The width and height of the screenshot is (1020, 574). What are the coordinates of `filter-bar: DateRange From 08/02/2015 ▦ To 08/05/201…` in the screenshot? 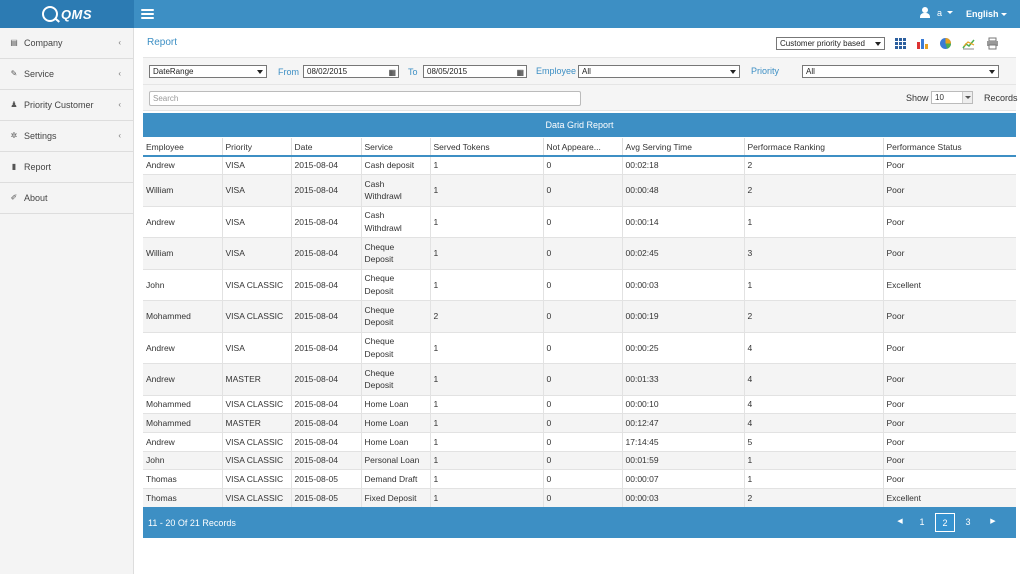 It's located at (579, 71).